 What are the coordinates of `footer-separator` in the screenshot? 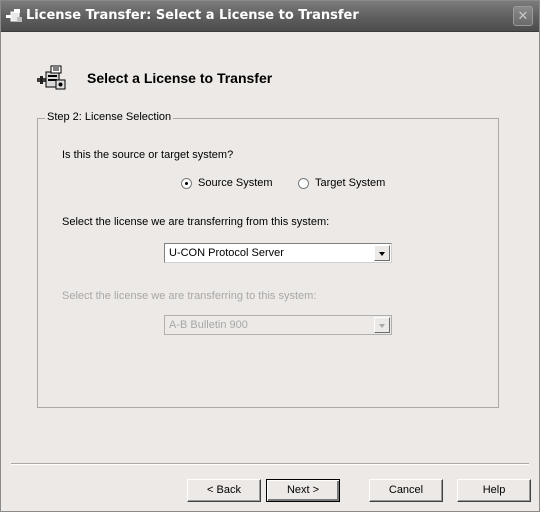 It's located at (270, 464).